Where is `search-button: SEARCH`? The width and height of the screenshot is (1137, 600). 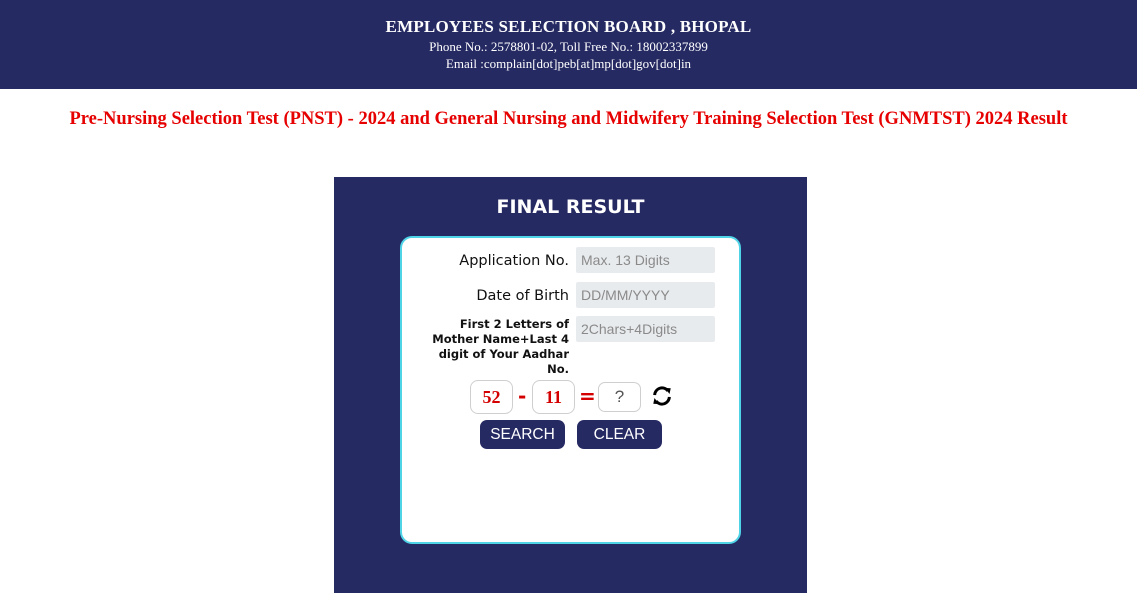
search-button: SEARCH is located at coordinates (522, 434).